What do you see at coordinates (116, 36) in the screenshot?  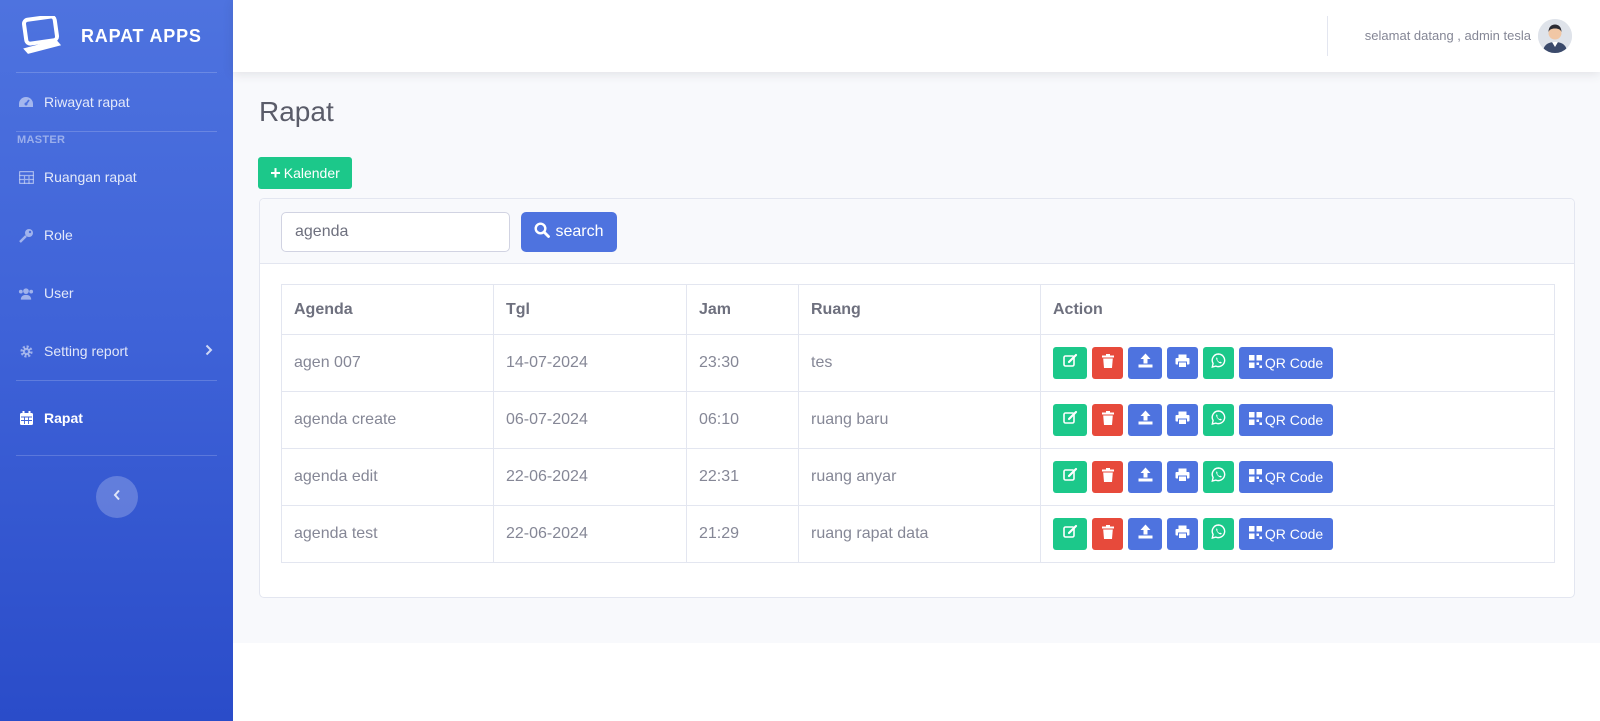 I see `brand: RAPAT APPS` at bounding box center [116, 36].